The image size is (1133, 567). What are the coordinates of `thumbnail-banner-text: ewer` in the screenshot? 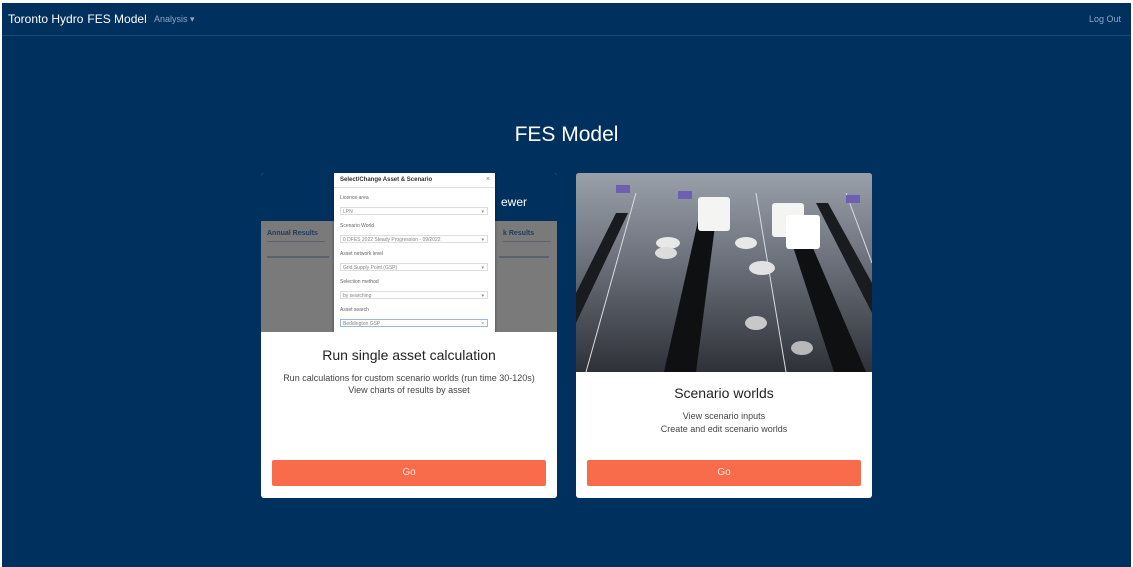 It's located at (513, 202).